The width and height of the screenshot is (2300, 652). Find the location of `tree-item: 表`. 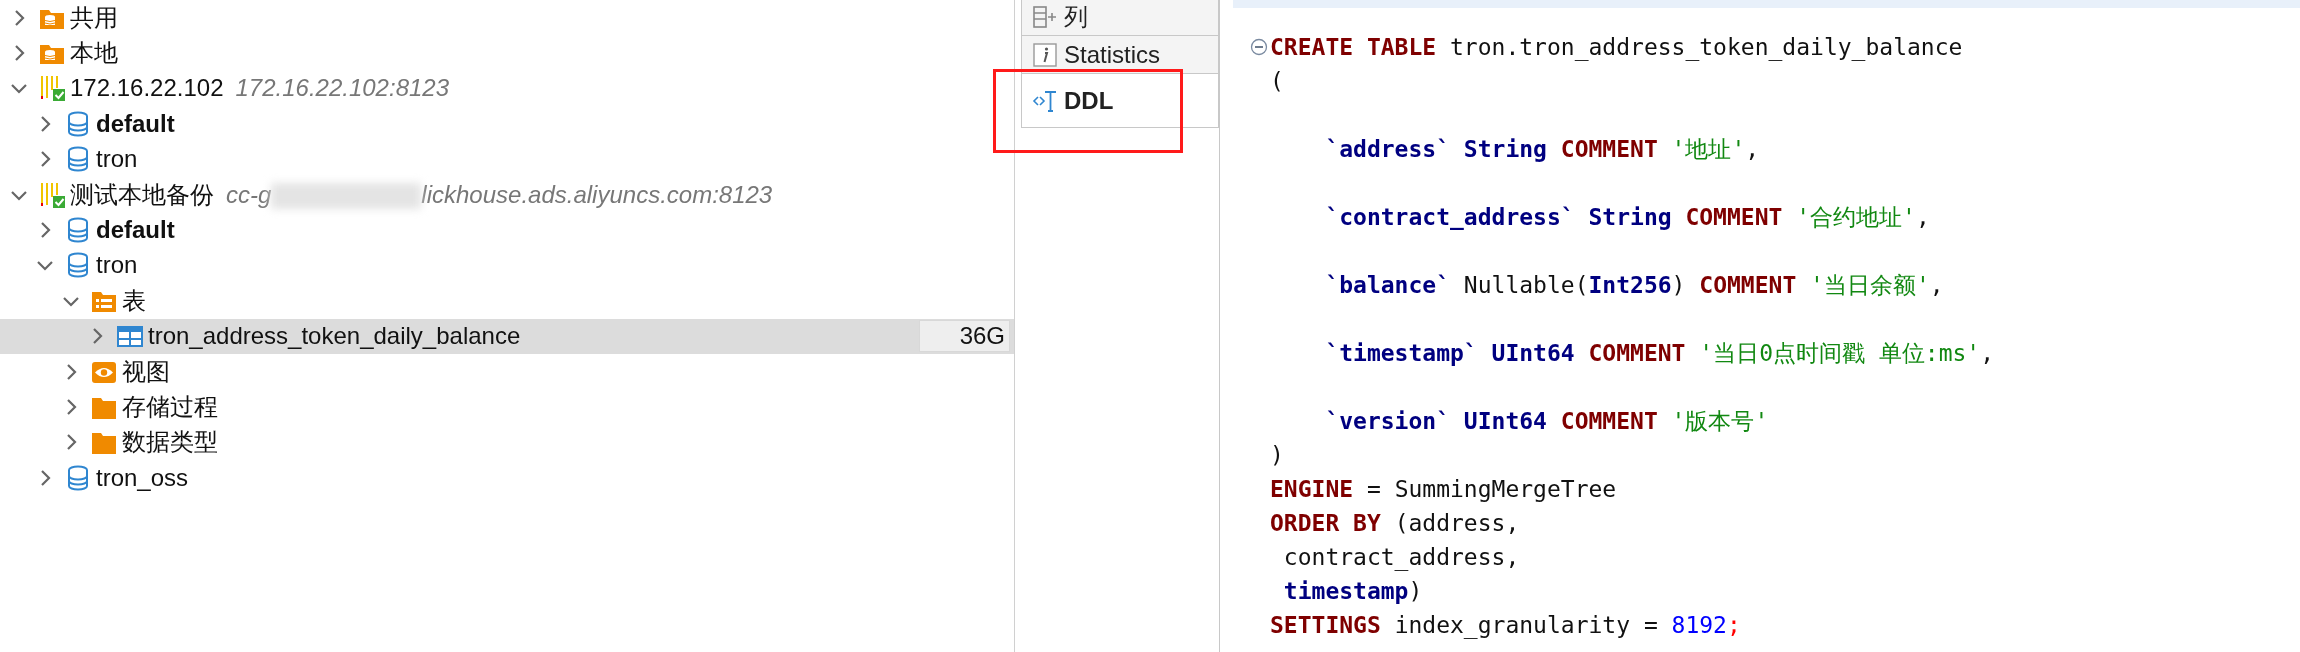

tree-item: 表 is located at coordinates (507, 301).